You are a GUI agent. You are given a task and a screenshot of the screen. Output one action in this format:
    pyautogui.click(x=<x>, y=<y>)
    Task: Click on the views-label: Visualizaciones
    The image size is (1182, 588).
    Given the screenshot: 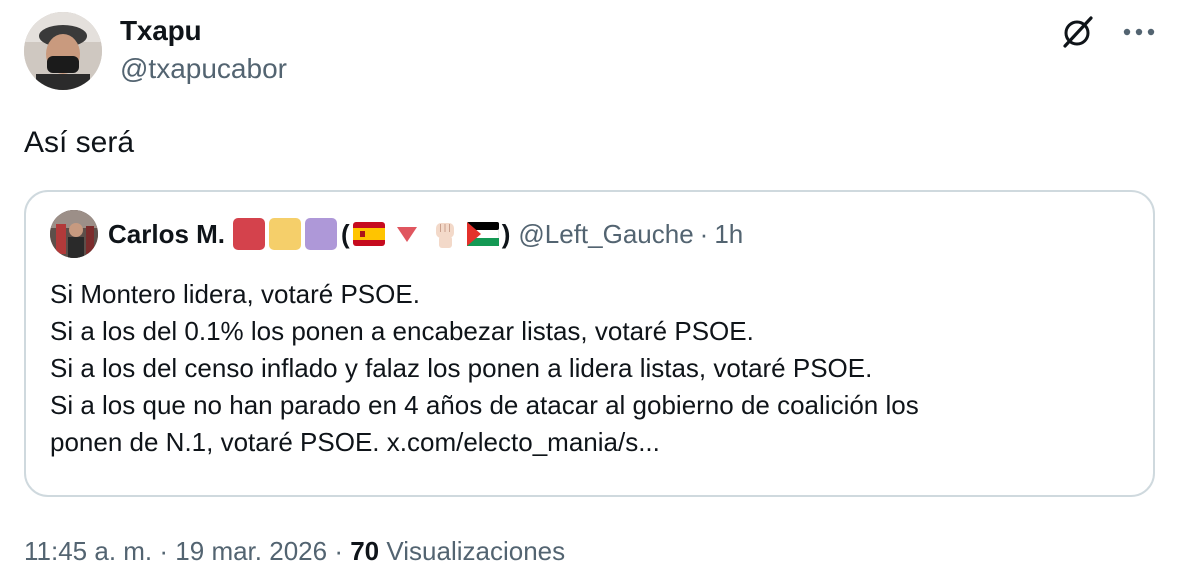 What is the action you would take?
    pyautogui.click(x=475, y=551)
    